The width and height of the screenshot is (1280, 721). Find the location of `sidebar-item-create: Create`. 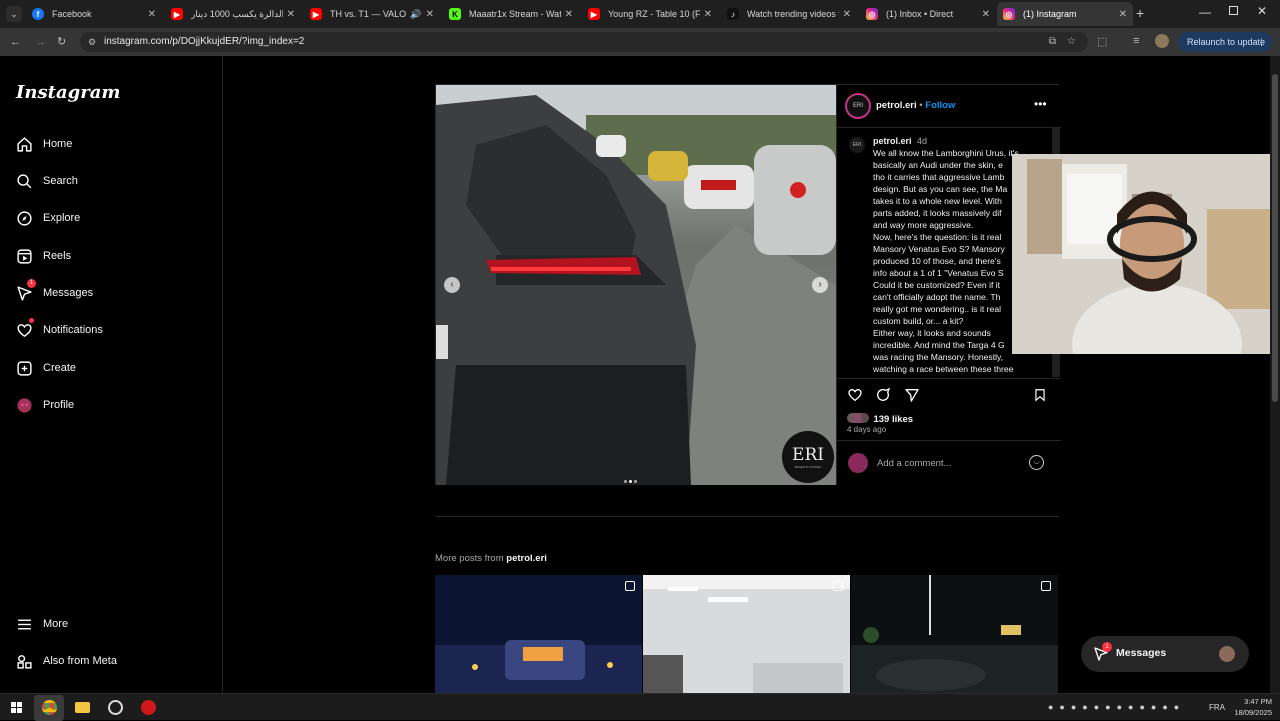

sidebar-item-create: Create is located at coordinates (46, 368).